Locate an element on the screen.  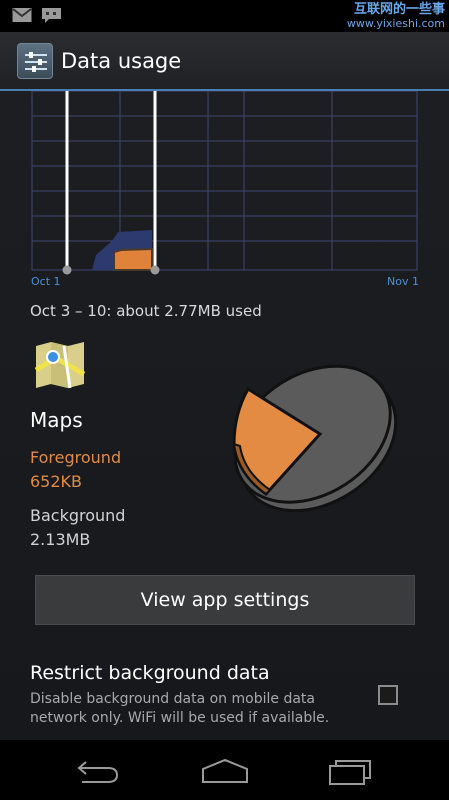
settings-sliders-icon is located at coordinates (35, 61).